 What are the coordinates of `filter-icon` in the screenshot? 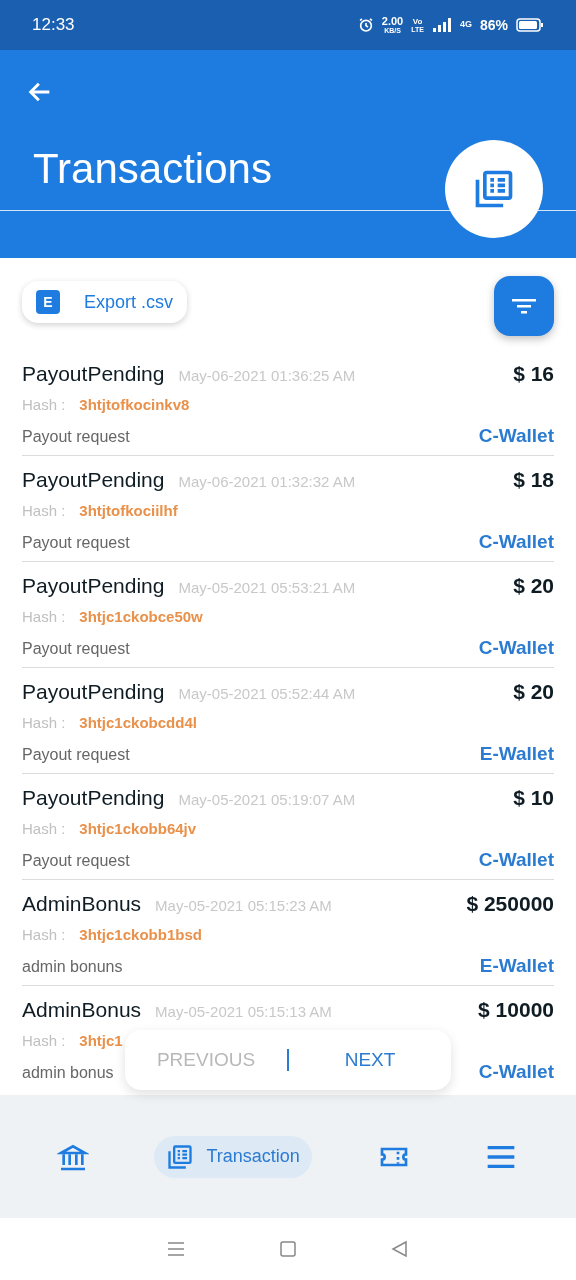 It's located at (524, 306).